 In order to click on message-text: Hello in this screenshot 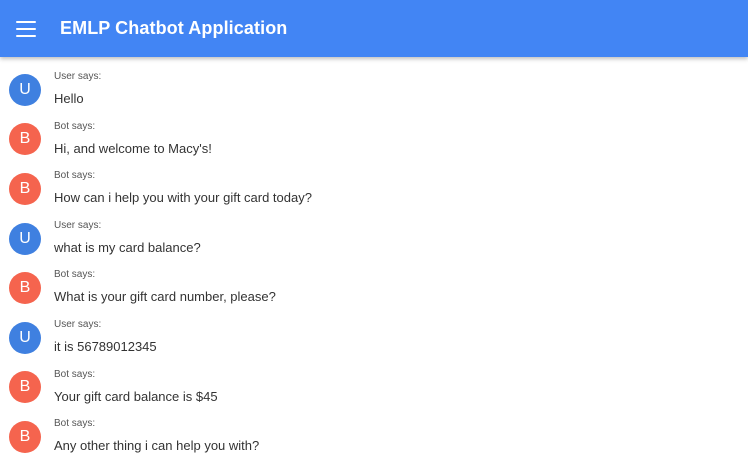, I will do `click(69, 98)`.